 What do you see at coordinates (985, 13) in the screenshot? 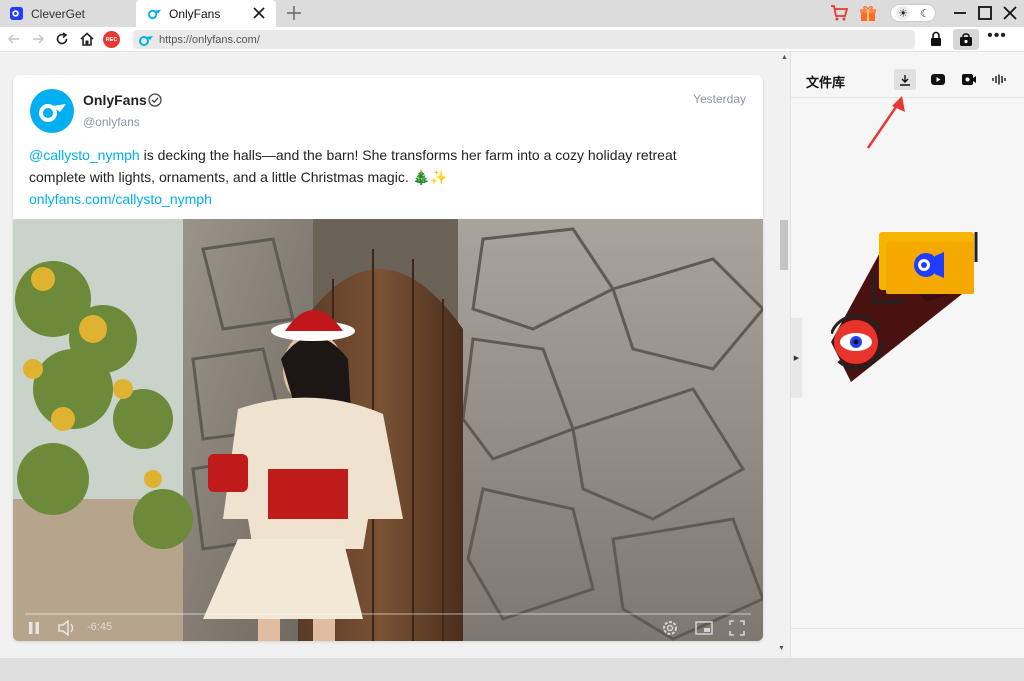
I see `maximize-button` at bounding box center [985, 13].